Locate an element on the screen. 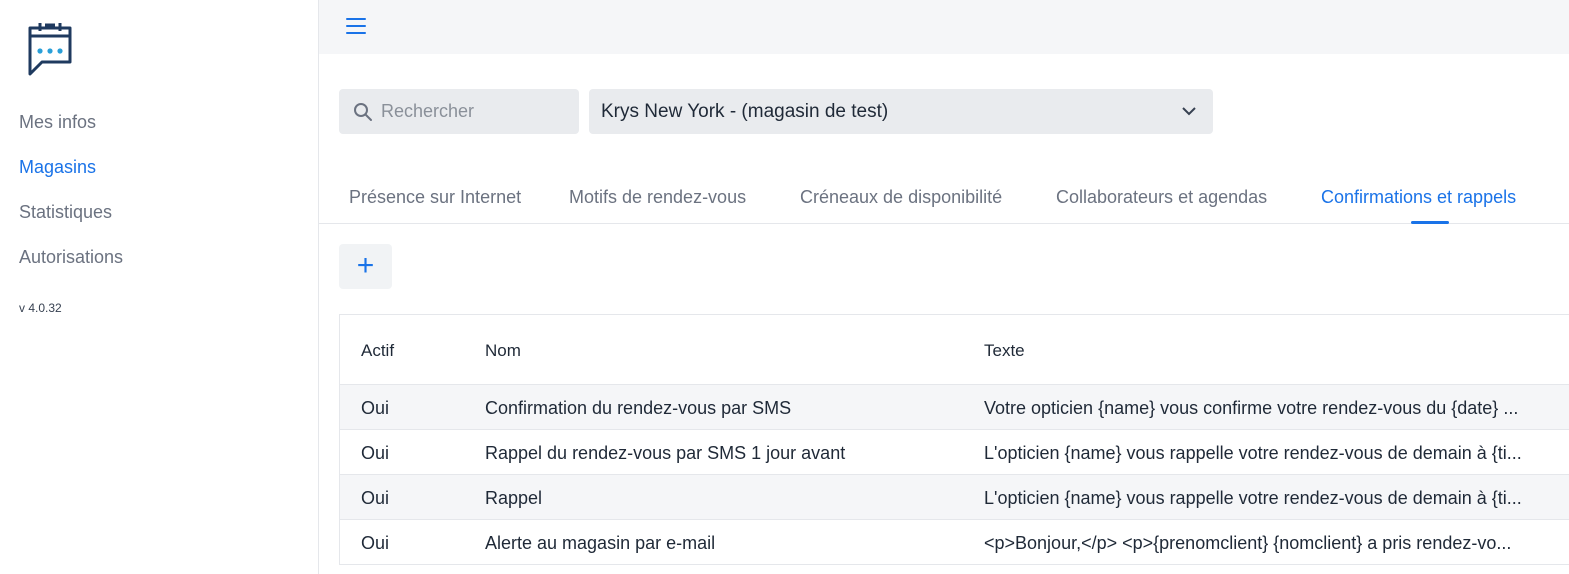 The image size is (1569, 574). column-header-nom: Nom is located at coordinates (503, 351).